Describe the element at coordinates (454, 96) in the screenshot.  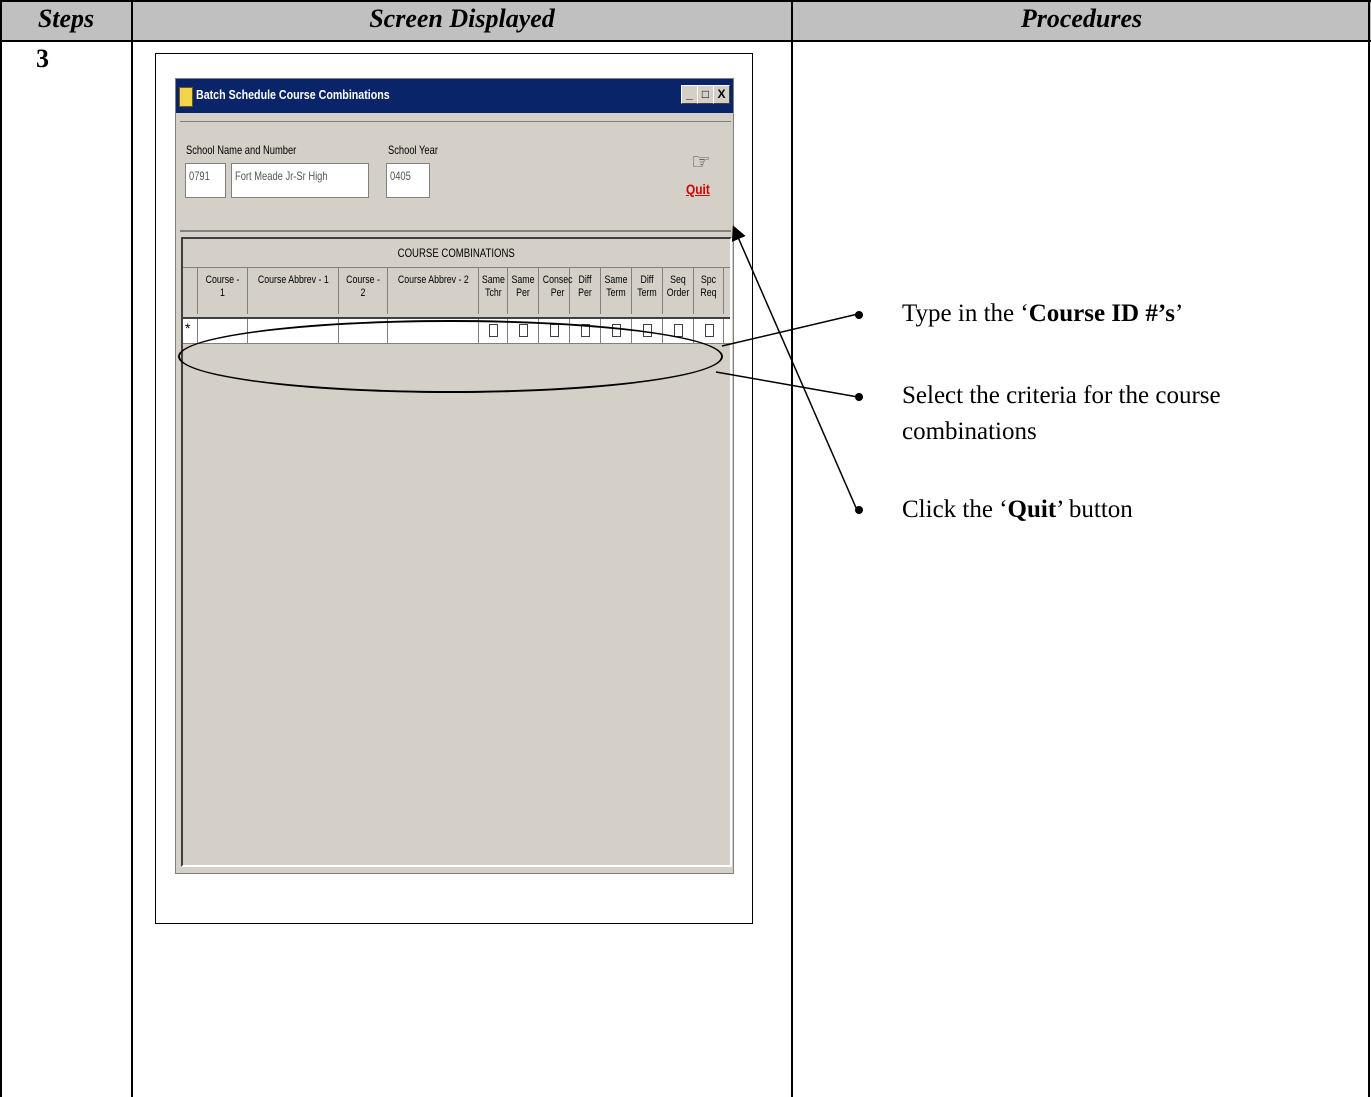
I see `title-bar: Batch Schedule Course Combinations _ □ X` at that location.